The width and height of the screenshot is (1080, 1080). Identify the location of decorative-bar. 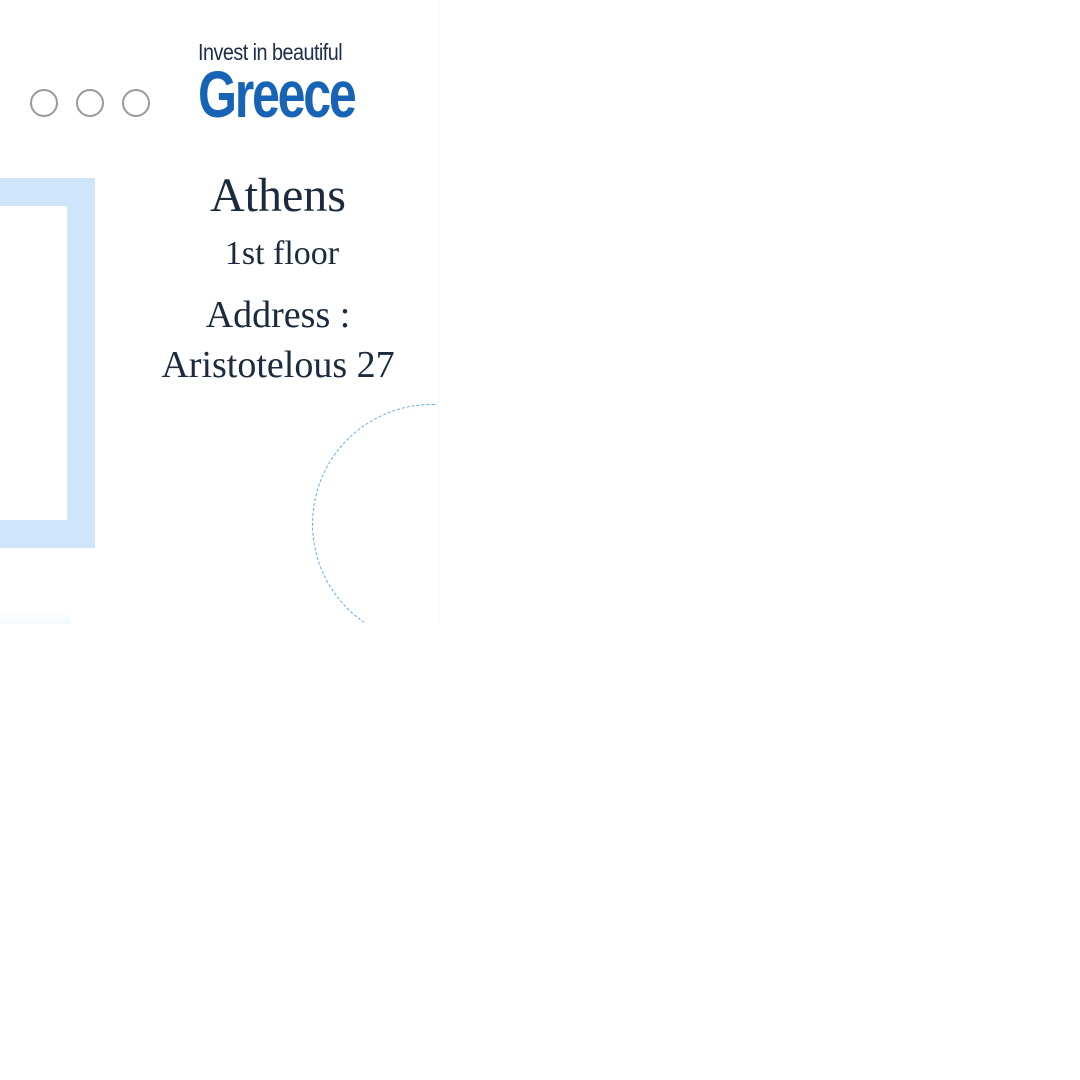
(35, 617).